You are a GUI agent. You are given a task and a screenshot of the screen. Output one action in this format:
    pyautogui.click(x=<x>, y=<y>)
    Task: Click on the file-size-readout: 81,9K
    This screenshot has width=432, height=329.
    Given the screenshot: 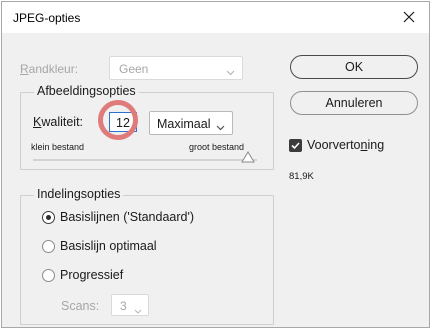 What is the action you would take?
    pyautogui.click(x=301, y=176)
    